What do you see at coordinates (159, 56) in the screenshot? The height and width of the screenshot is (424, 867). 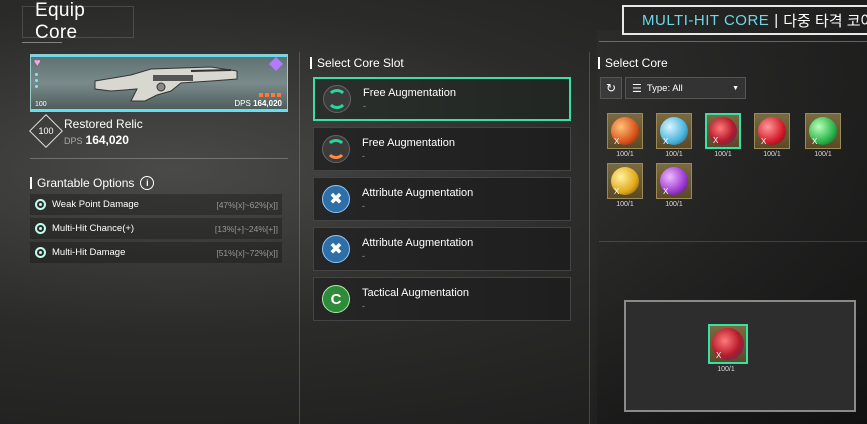 I see `weapon-card-top-bar` at bounding box center [159, 56].